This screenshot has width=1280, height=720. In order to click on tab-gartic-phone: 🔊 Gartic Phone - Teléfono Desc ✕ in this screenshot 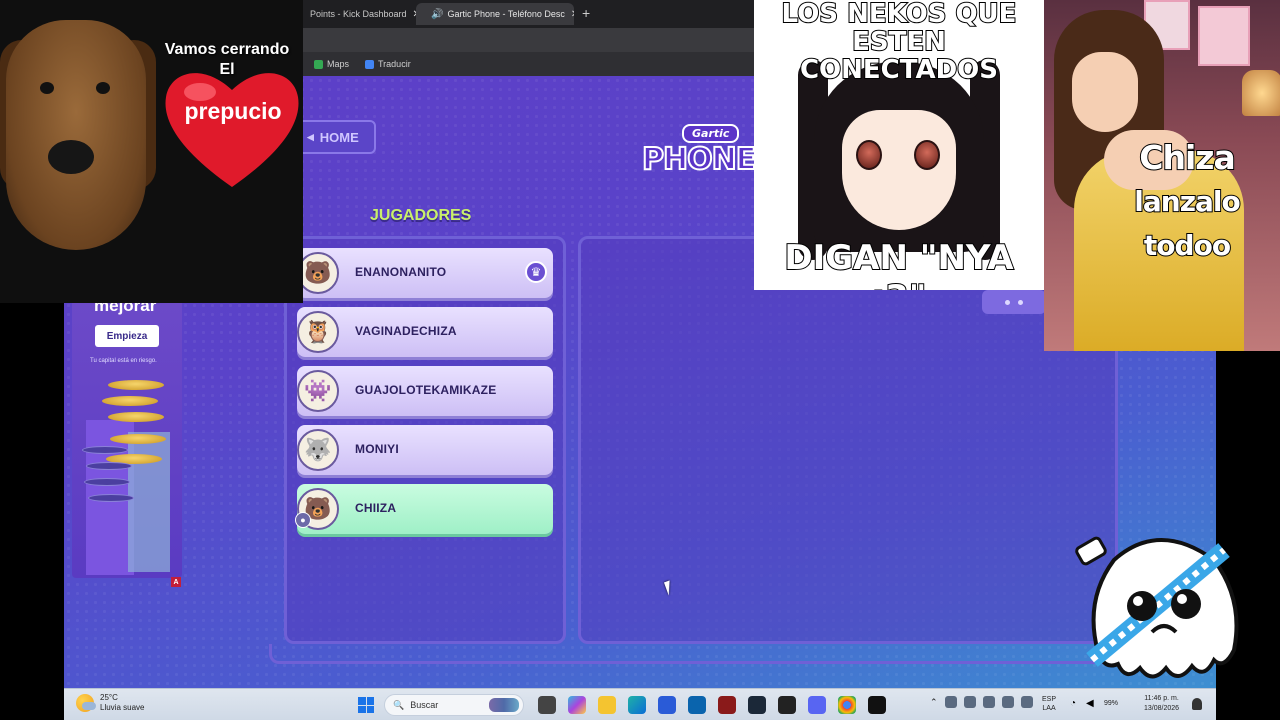, I will do `click(495, 14)`.